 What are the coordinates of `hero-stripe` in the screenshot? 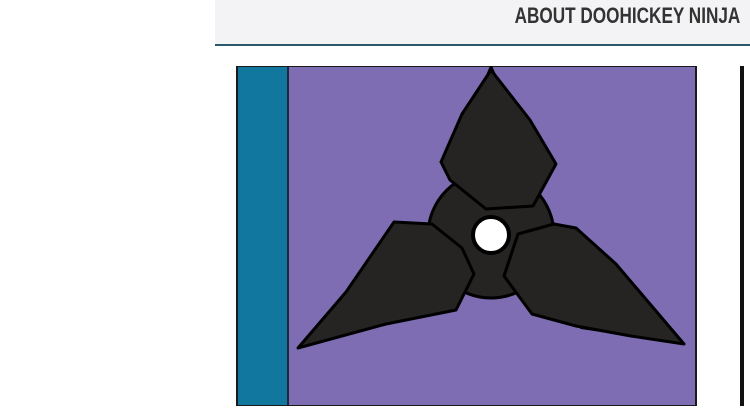 It's located at (262, 236).